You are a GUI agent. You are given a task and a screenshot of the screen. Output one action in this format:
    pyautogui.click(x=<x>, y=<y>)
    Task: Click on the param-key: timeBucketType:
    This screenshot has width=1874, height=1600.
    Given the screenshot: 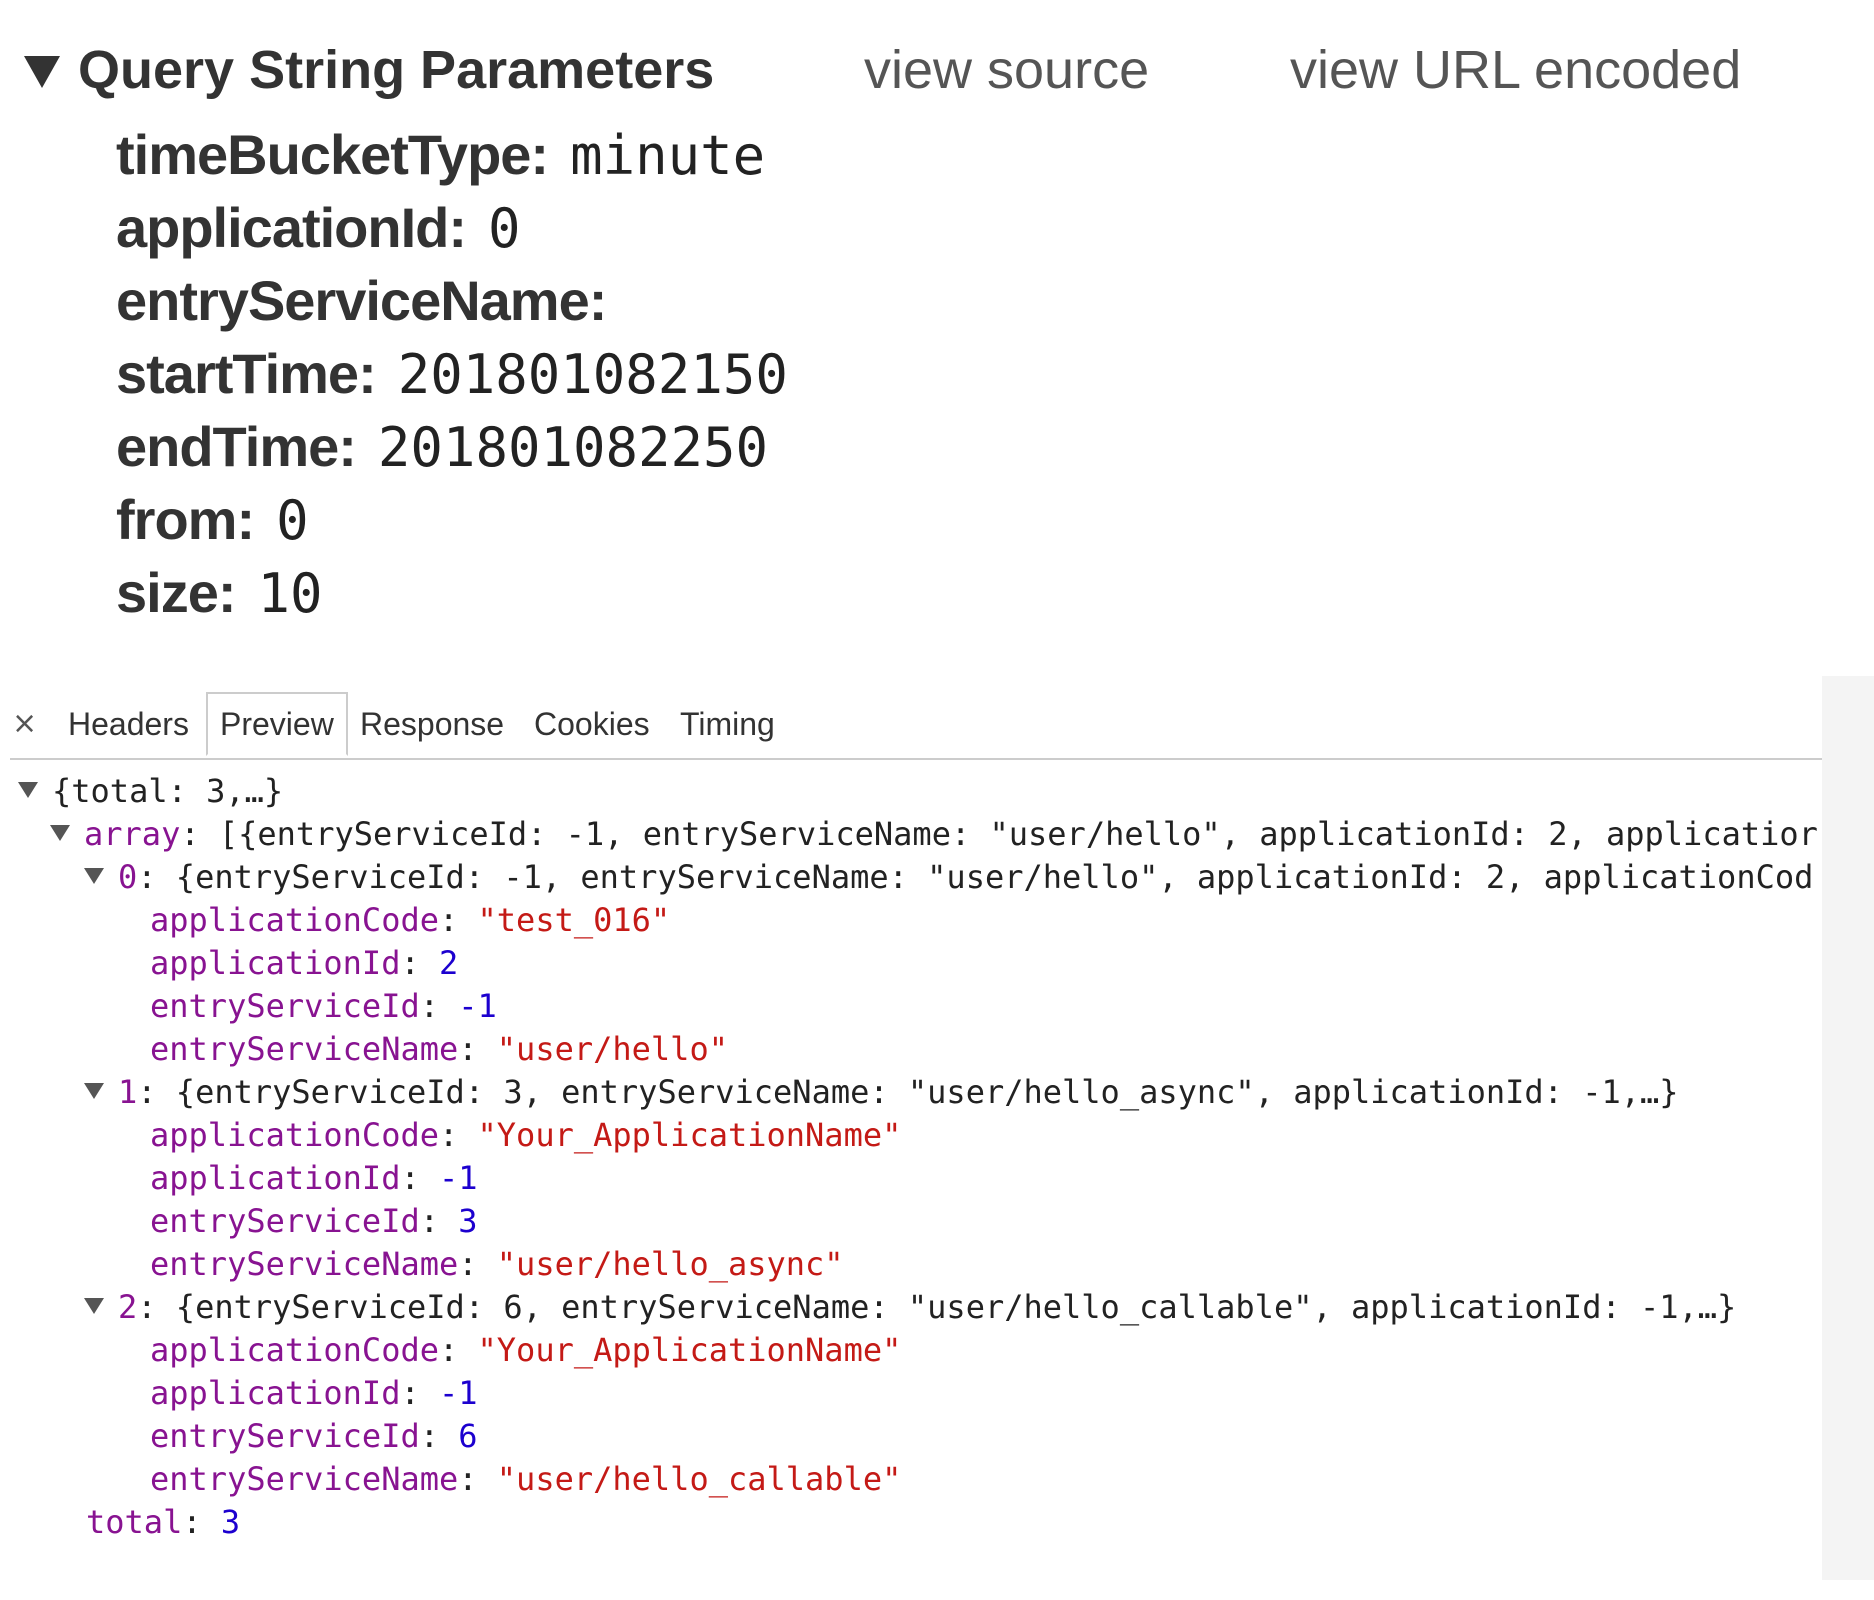 What is the action you would take?
    pyautogui.click(x=332, y=154)
    